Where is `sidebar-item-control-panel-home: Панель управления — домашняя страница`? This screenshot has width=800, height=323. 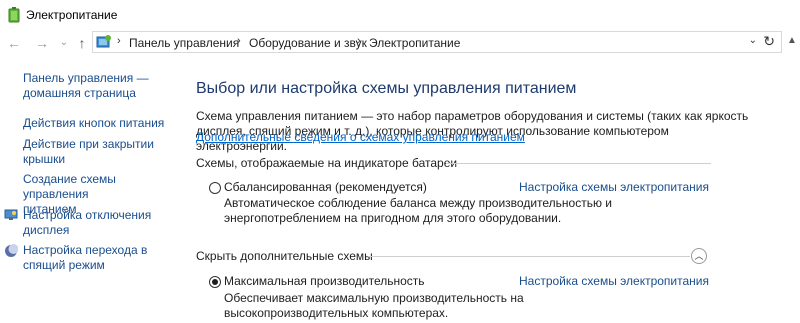 sidebar-item-control-panel-home: Панель управления — домашняя страница is located at coordinates (86, 86).